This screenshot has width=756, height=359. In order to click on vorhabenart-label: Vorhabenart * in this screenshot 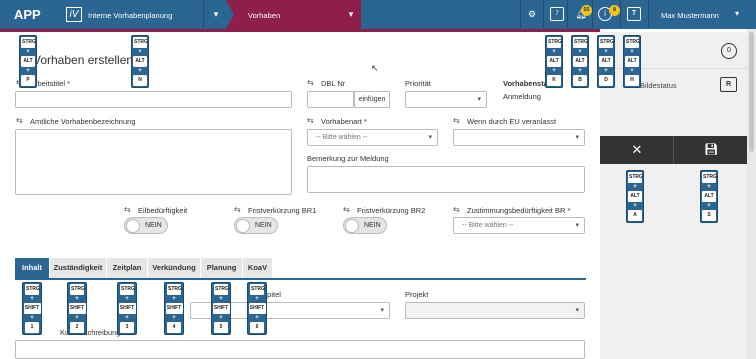, I will do `click(344, 121)`.